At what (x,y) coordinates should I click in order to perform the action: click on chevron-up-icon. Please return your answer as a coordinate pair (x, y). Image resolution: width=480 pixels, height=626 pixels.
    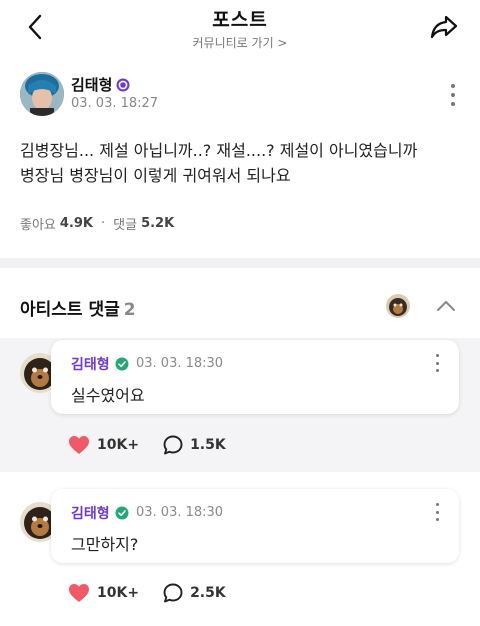
    Looking at the image, I should click on (446, 306).